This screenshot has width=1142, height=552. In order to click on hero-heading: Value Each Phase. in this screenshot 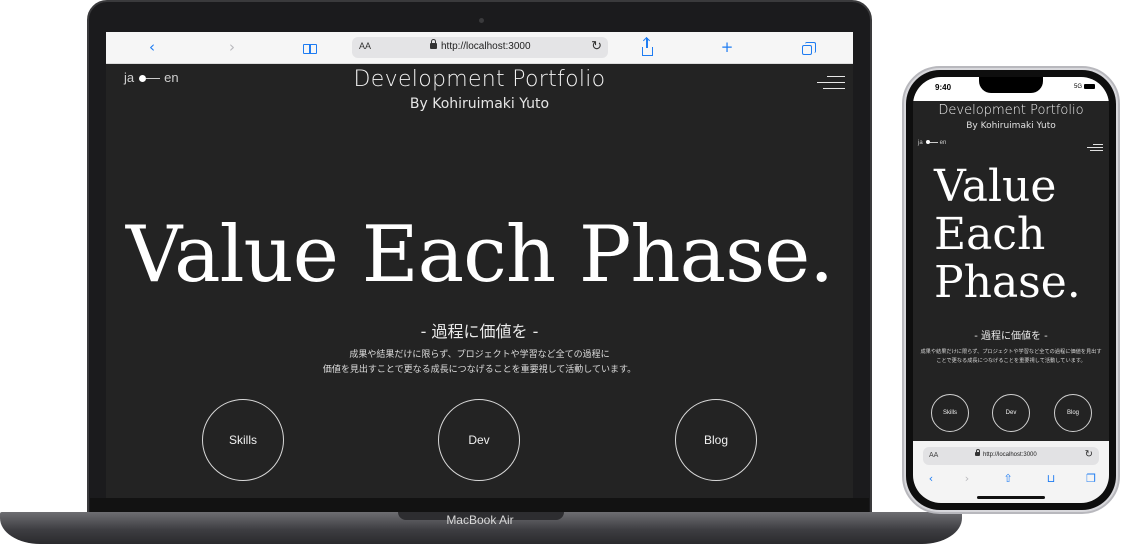, I will do `click(479, 255)`.